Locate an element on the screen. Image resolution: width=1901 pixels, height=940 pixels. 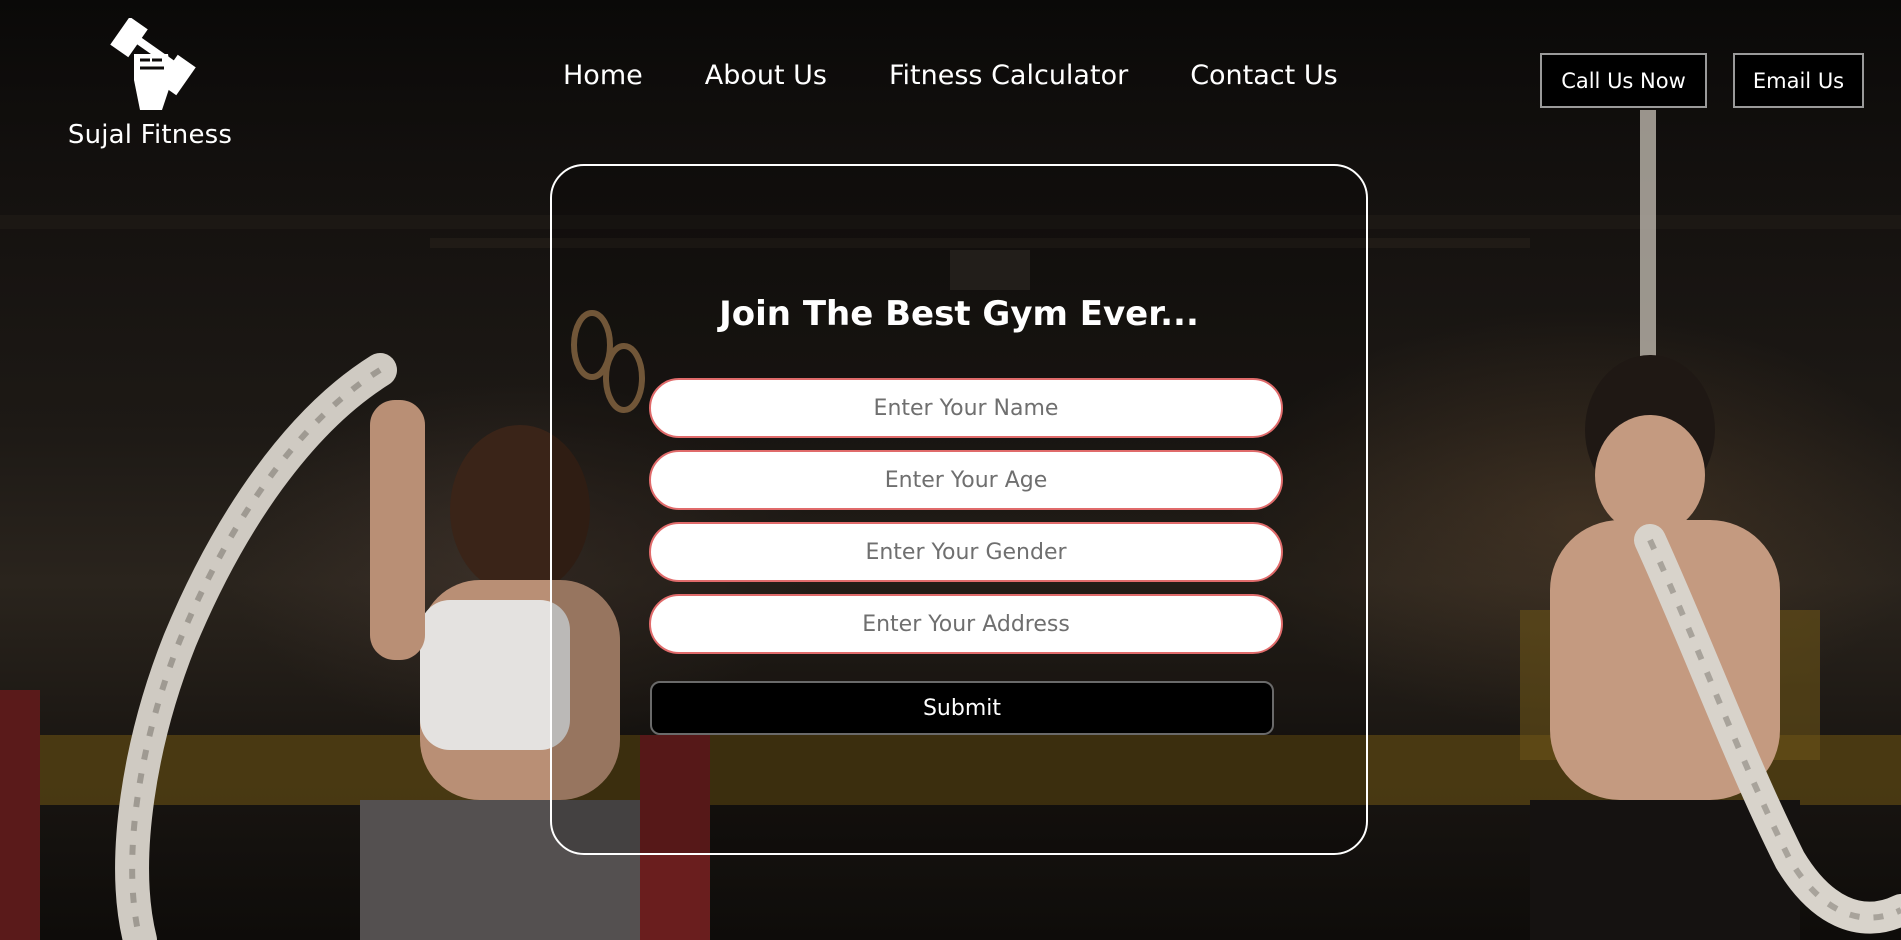
name-input is located at coordinates (966, 408).